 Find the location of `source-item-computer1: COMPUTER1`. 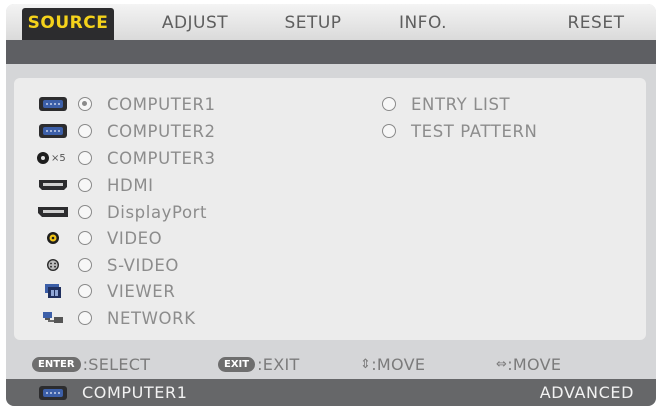

source-item-computer1: COMPUTER1 is located at coordinates (126, 104).